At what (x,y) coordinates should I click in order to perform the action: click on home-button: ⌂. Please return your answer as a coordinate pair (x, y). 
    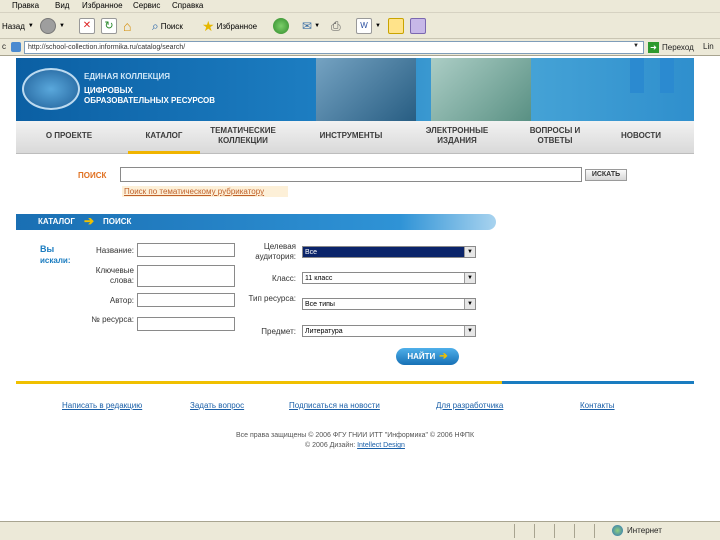
    Looking at the image, I should click on (127, 26).